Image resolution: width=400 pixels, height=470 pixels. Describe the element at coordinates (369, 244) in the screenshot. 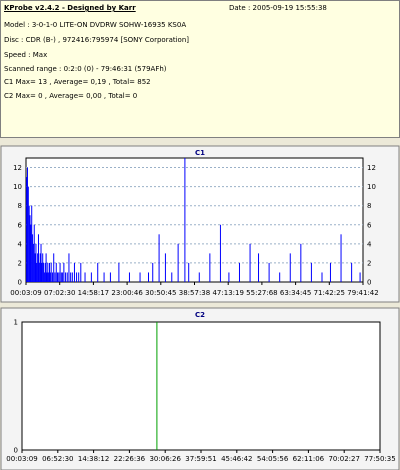

I see `y-tick-label-right: 4` at that location.